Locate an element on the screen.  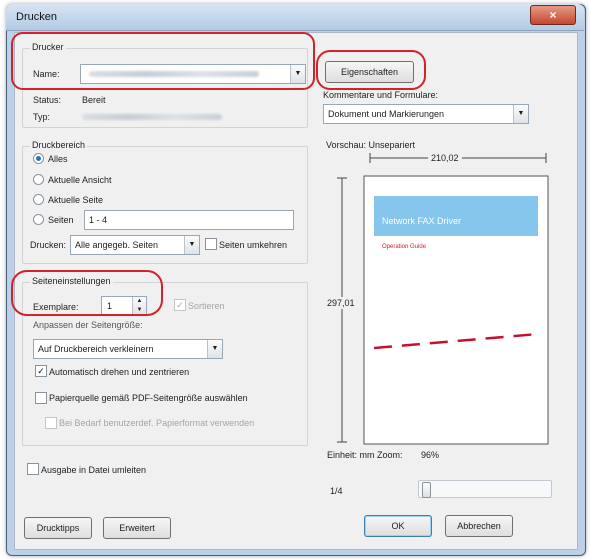
output-to-file-label: Ausgabe in Datei umleiten is located at coordinates (94, 470).